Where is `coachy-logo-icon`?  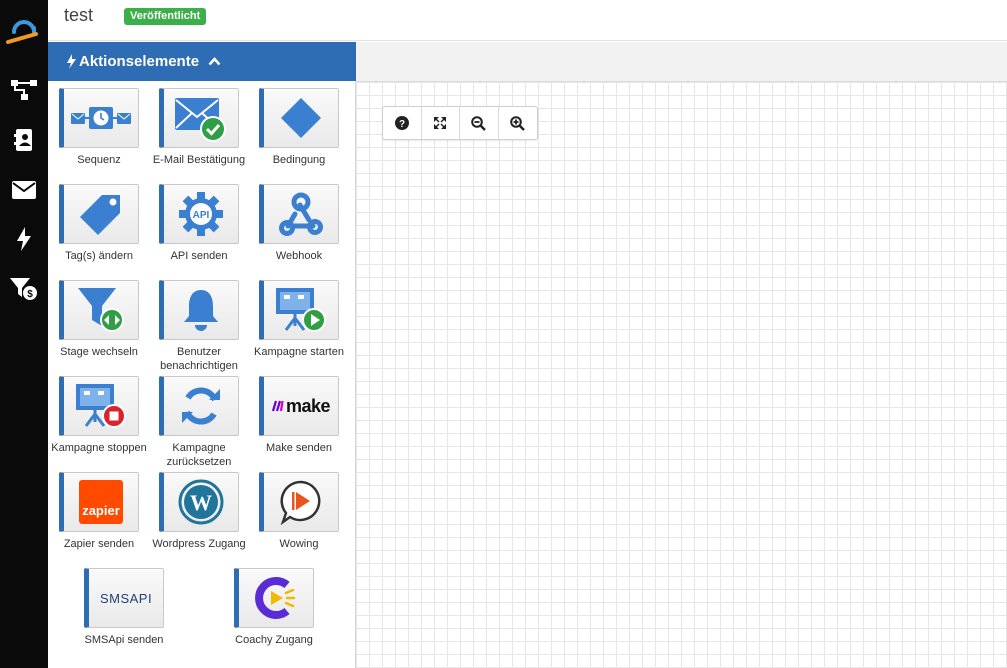 coachy-logo-icon is located at coordinates (274, 598).